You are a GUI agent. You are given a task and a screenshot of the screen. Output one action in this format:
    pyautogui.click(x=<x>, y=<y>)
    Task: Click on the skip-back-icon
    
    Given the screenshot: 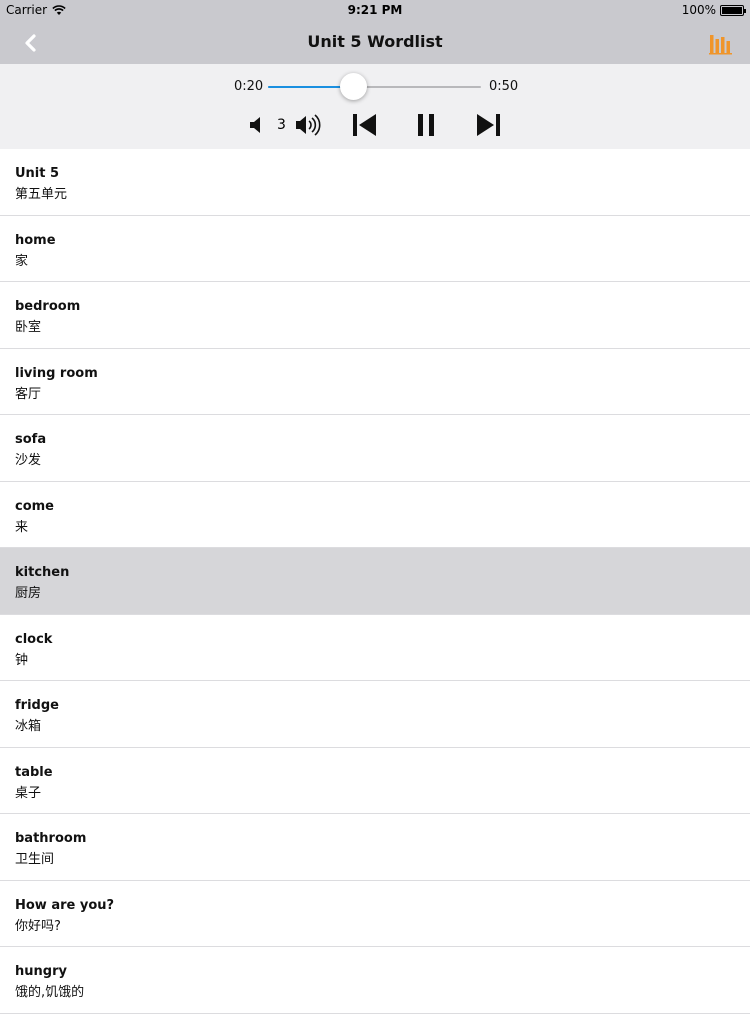 What is the action you would take?
    pyautogui.click(x=364, y=125)
    